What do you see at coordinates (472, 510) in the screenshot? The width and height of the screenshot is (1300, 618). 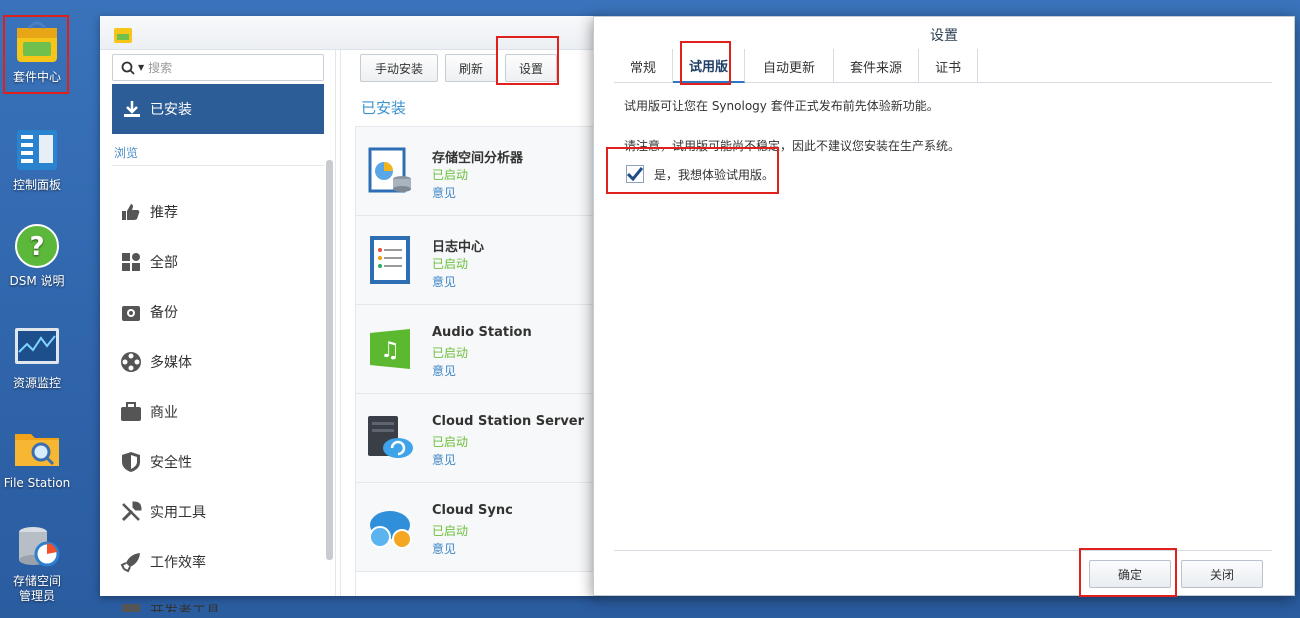 I see `package-name: Cloud Sync` at bounding box center [472, 510].